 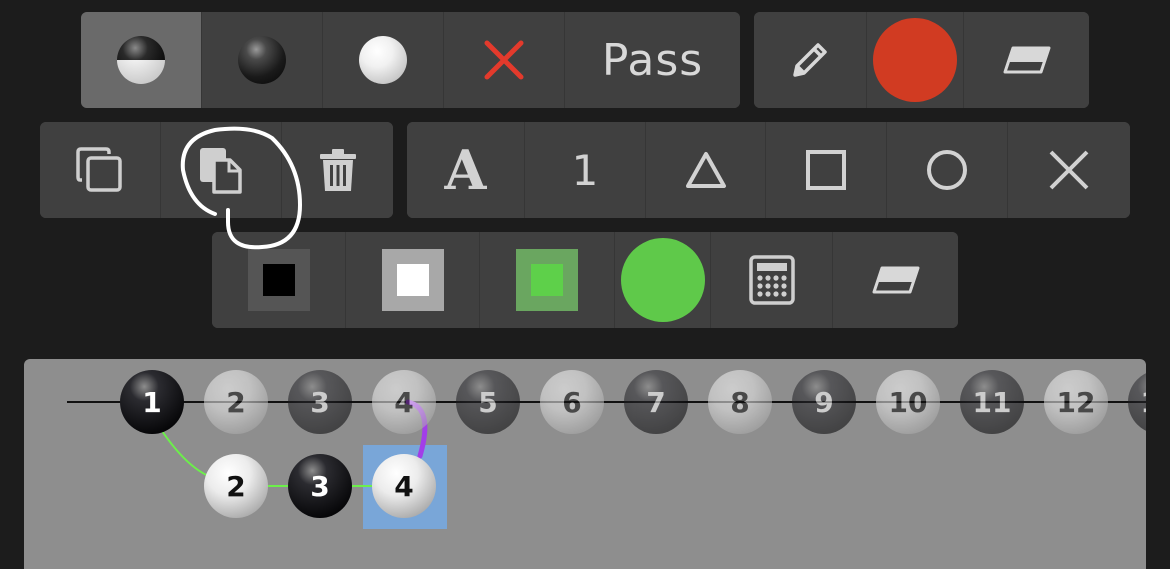 I want to click on square-mark-icon, so click(x=826, y=170).